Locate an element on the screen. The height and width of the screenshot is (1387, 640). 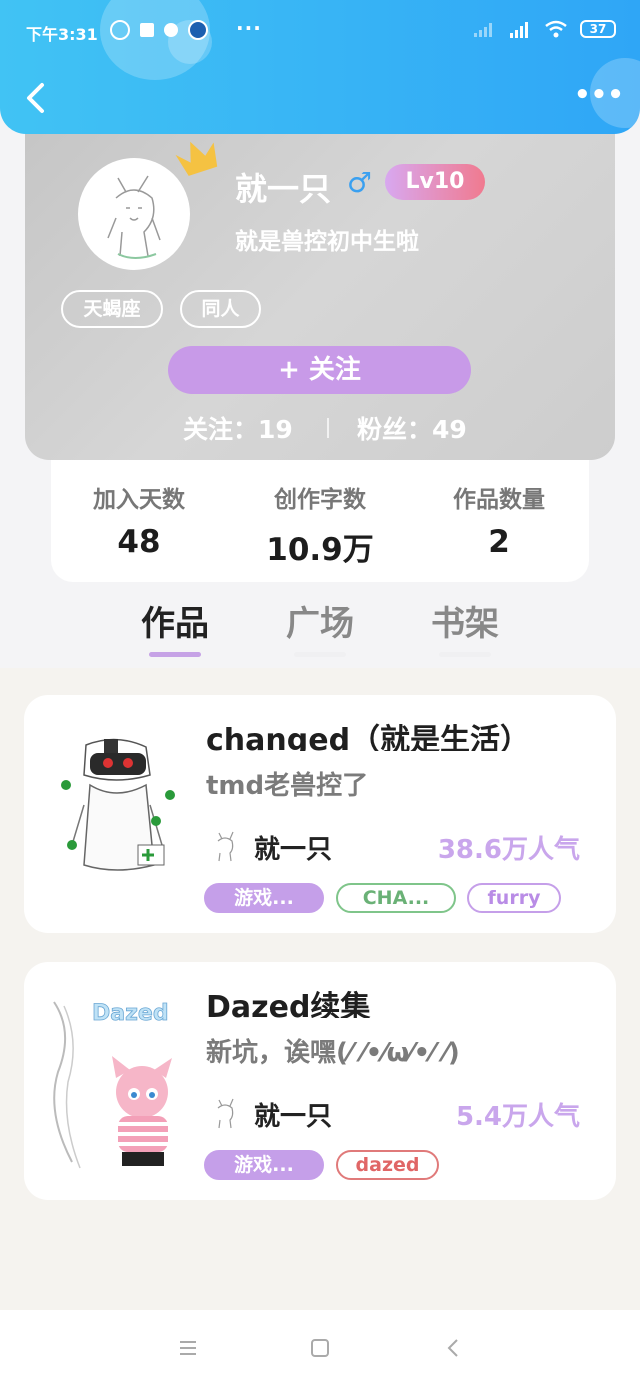
work-description: tmd老兽控了 is located at coordinates (287, 786).